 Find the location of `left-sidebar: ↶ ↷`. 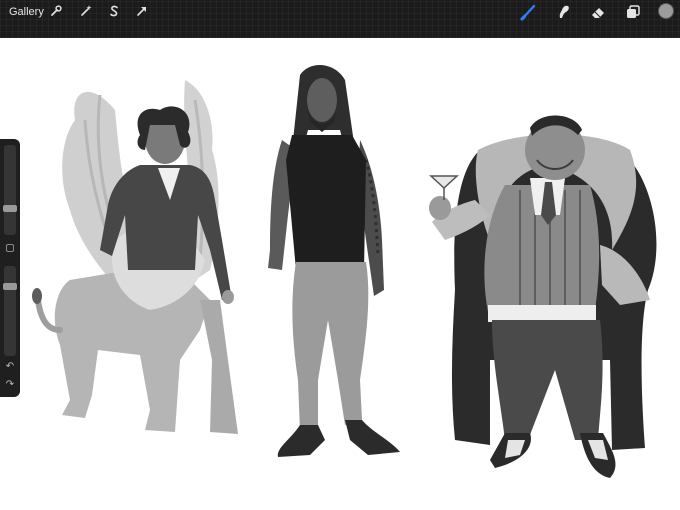

left-sidebar: ↶ ↷ is located at coordinates (10, 268).